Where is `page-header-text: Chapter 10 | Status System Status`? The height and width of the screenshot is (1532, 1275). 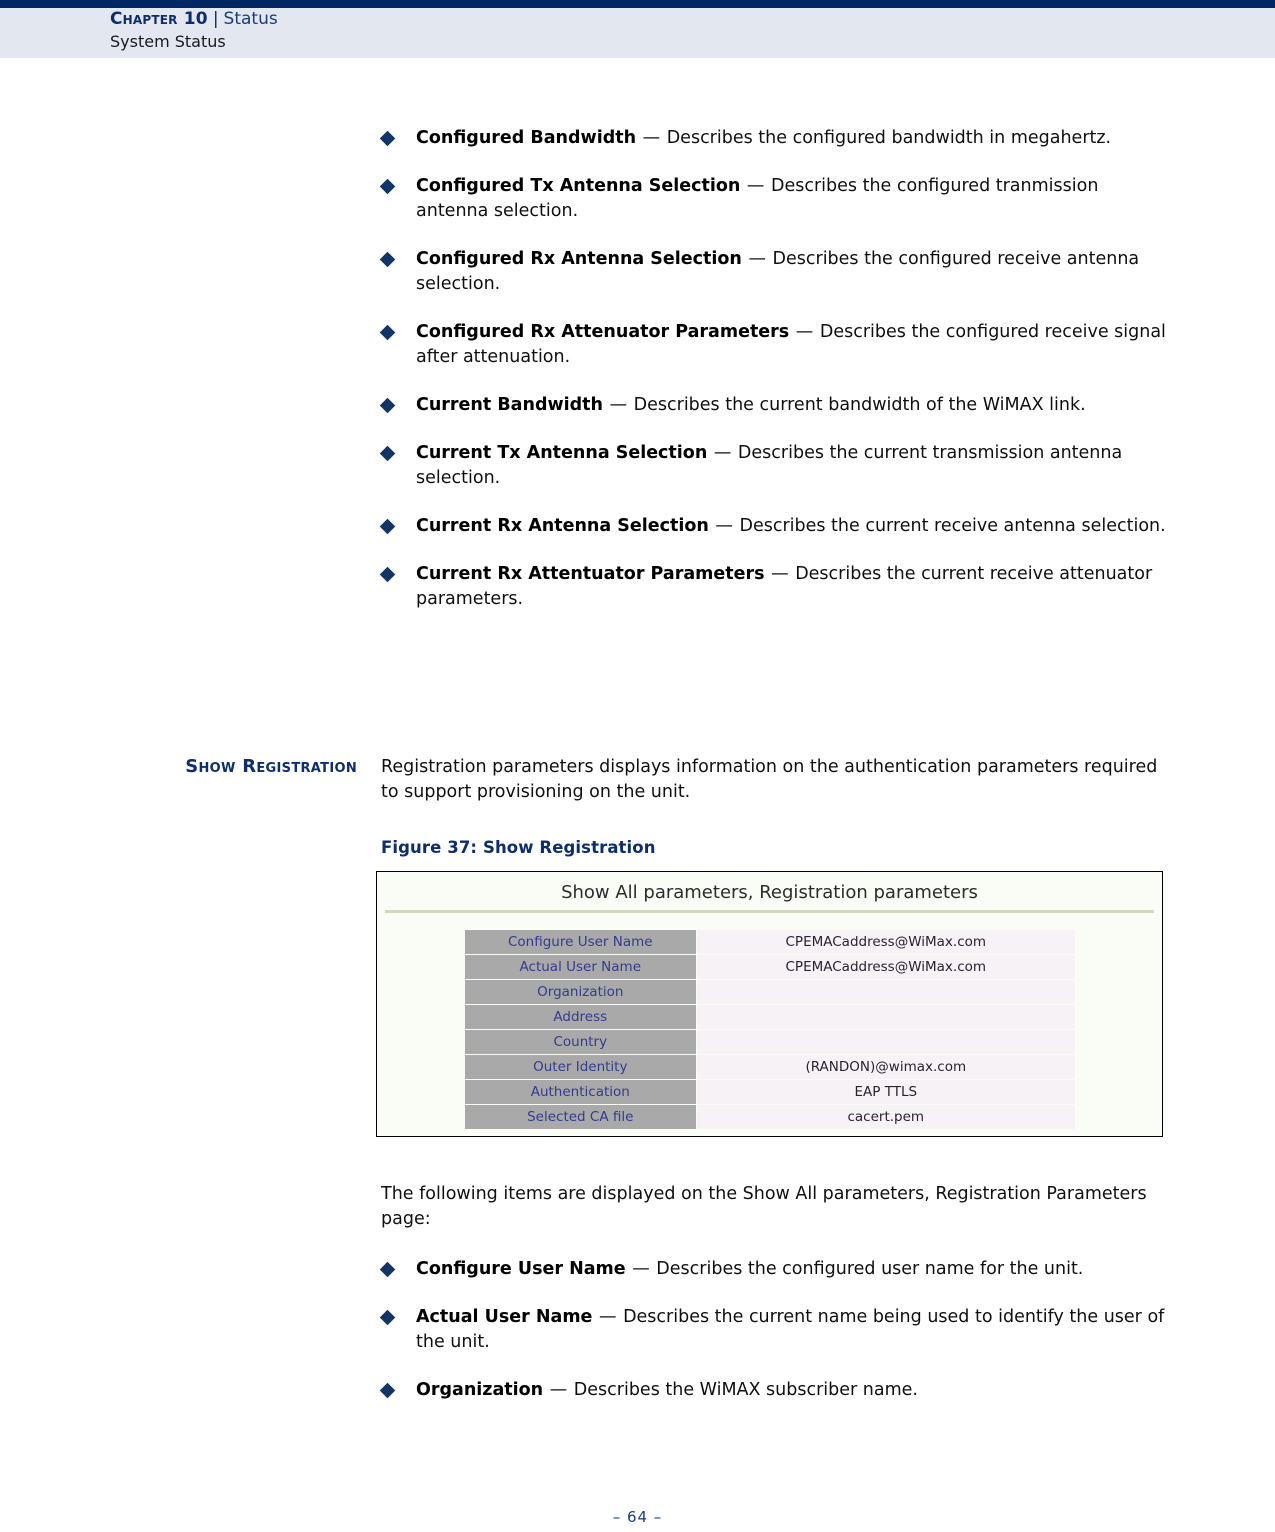 page-header-text: Chapter 10 | Status System Status is located at coordinates (194, 30).